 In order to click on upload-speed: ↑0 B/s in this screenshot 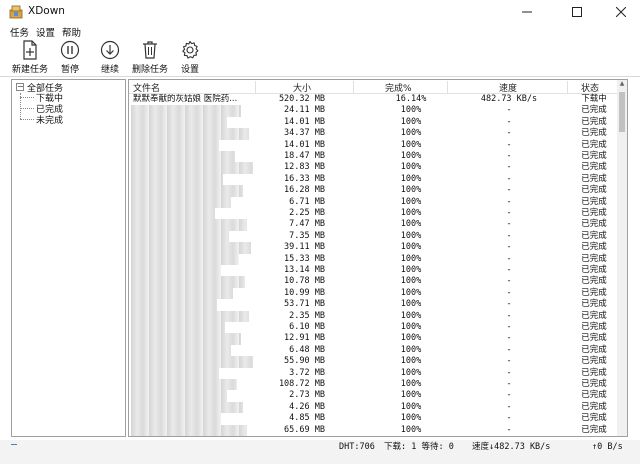, I will do `click(607, 447)`.